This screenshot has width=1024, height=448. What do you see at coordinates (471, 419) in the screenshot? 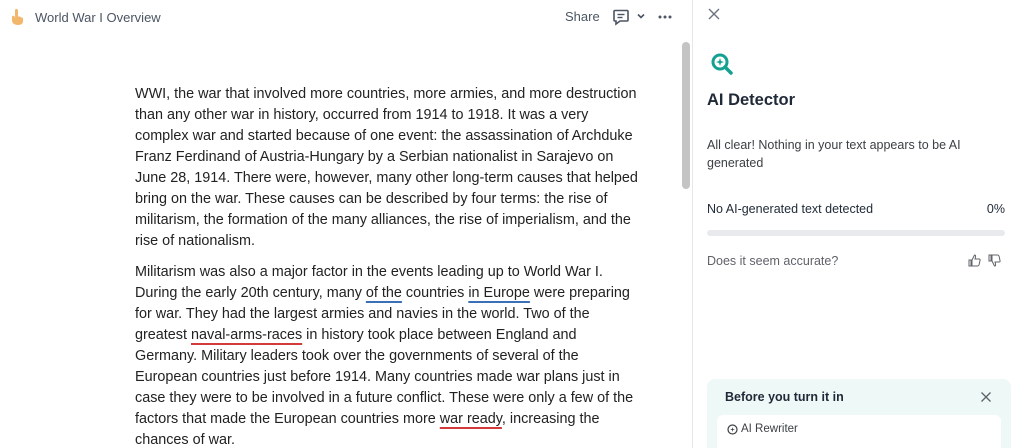
I see `suggestion-correctness: war ready` at bounding box center [471, 419].